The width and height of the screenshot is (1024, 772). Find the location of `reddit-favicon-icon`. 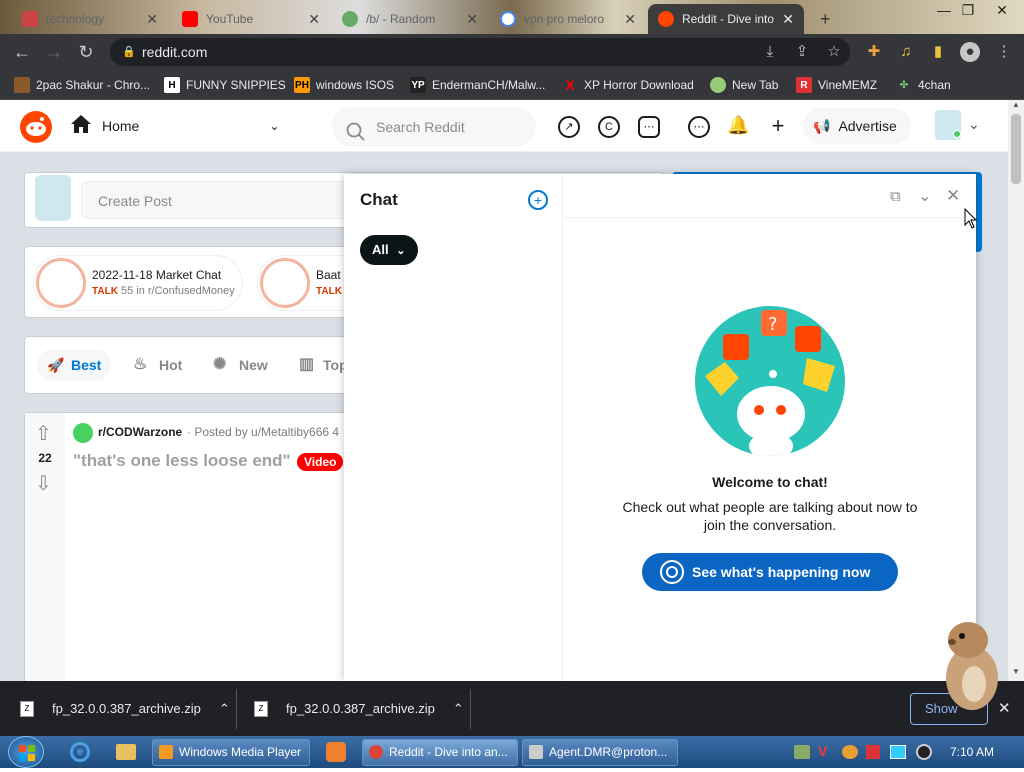

reddit-favicon-icon is located at coordinates (666, 19).